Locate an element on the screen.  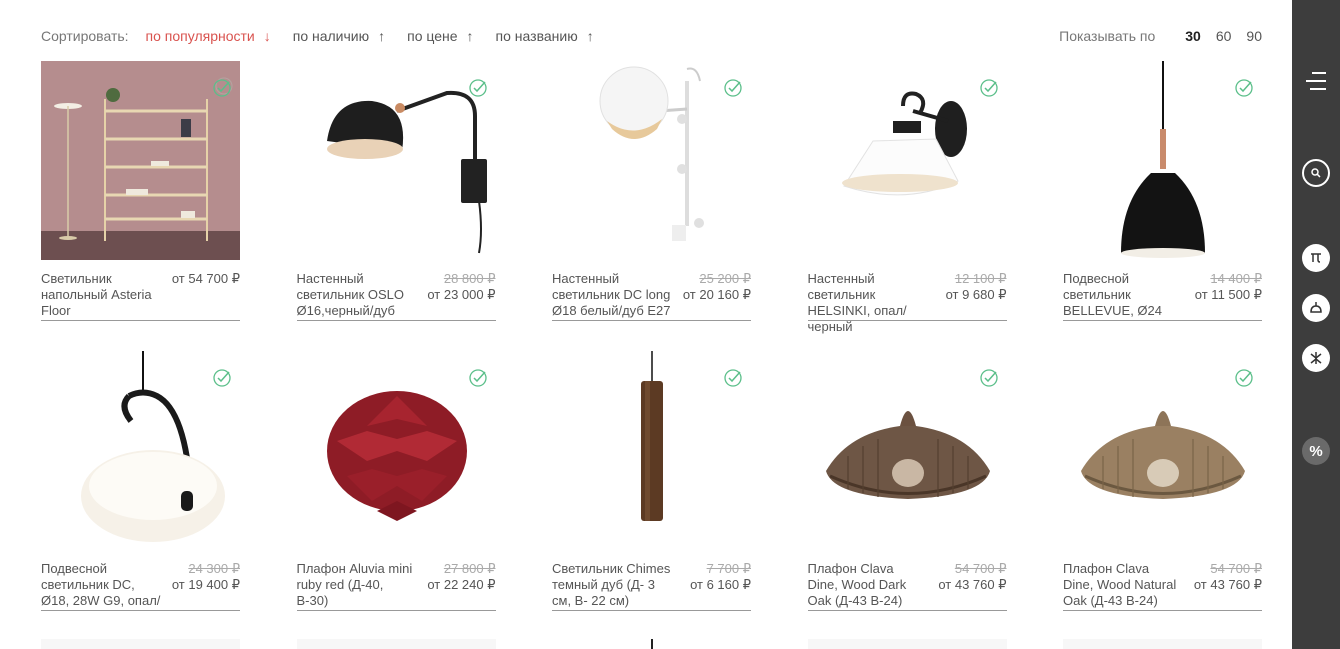
oak-tube-pendant is located at coordinates (652, 436).